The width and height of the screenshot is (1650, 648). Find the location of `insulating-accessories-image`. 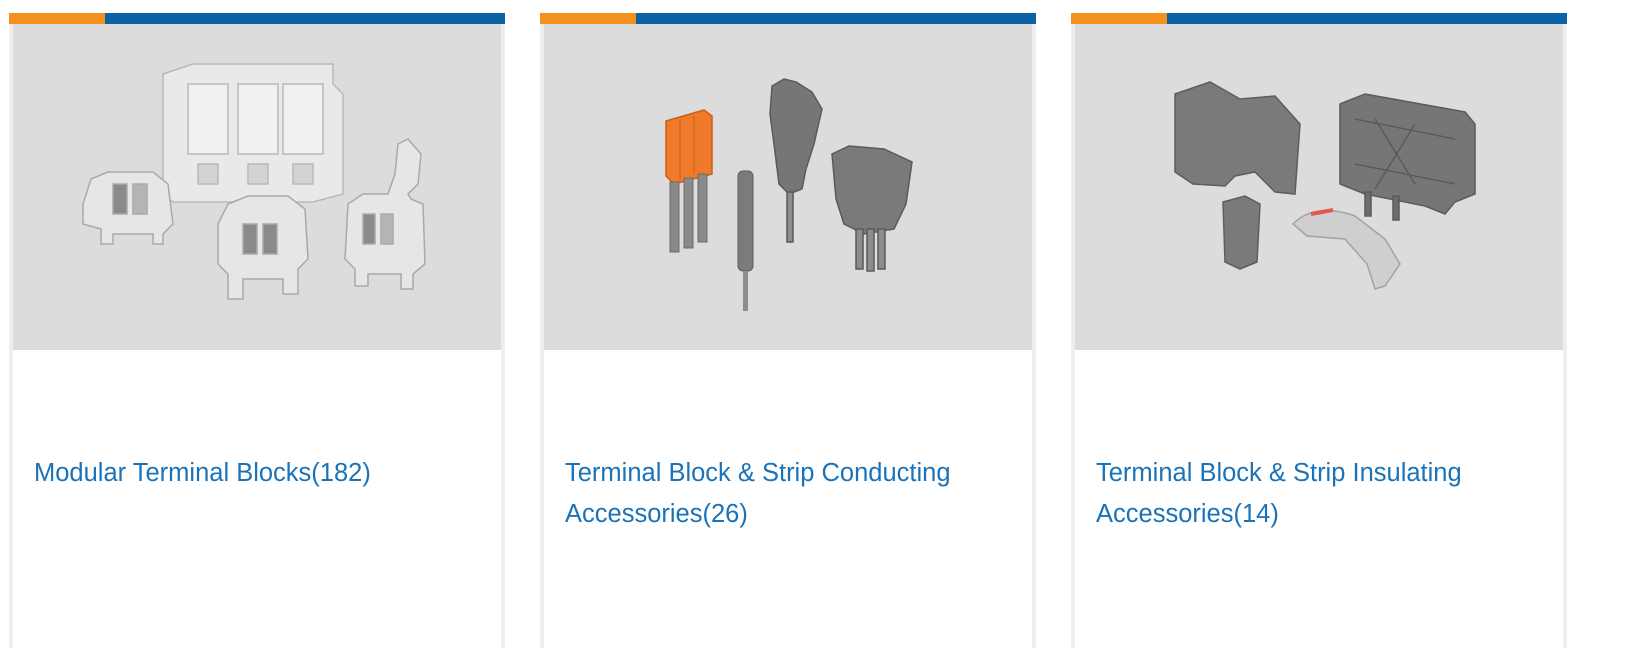

insulating-accessories-image is located at coordinates (1319, 187).